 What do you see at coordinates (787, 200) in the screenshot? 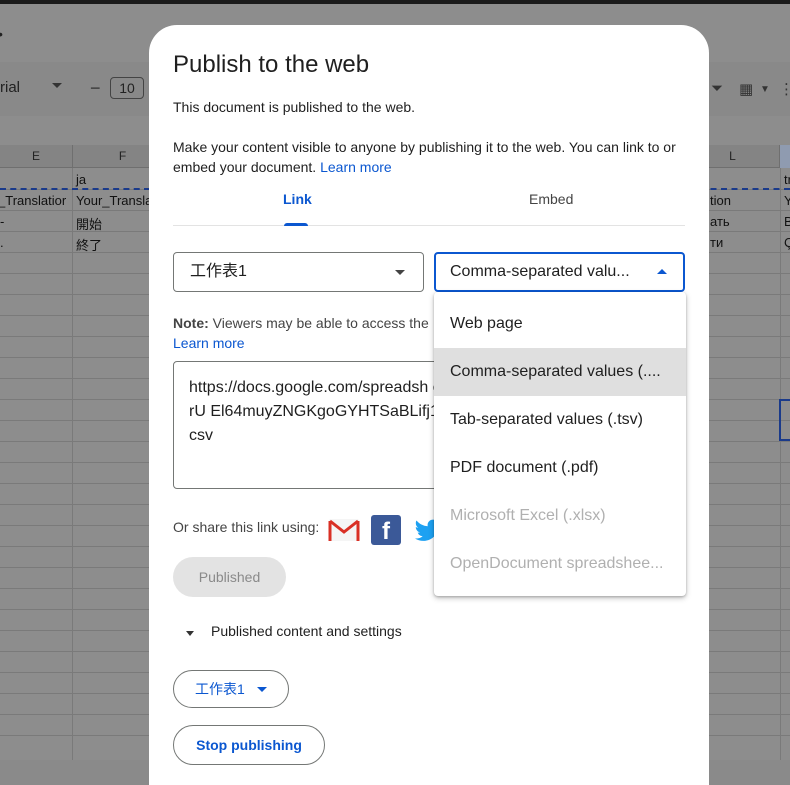
I see `cell-m2: Y` at bounding box center [787, 200].